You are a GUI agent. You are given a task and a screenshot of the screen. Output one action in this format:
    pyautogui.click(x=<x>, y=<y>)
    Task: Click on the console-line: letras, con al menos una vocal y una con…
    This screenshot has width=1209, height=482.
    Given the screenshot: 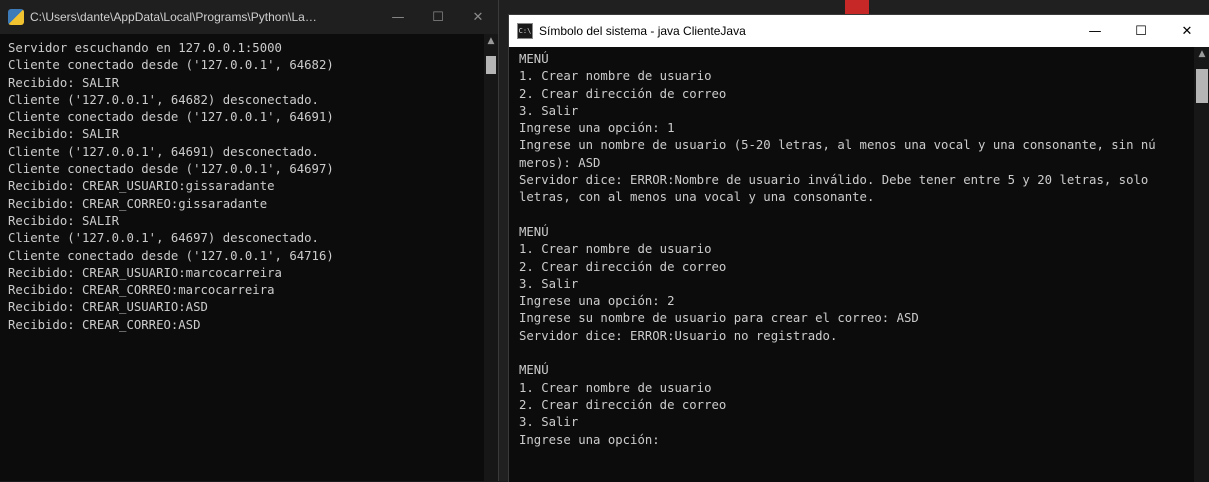 What is the action you would take?
    pyautogui.click(x=697, y=197)
    